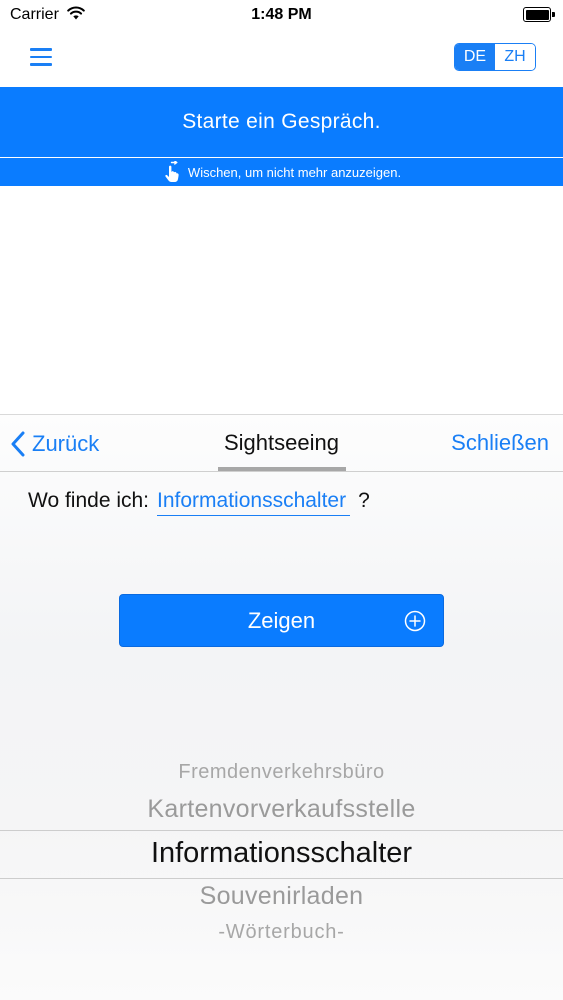 This screenshot has height=1000, width=563. What do you see at coordinates (281, 830) in the screenshot?
I see `picker-selection-line-top` at bounding box center [281, 830].